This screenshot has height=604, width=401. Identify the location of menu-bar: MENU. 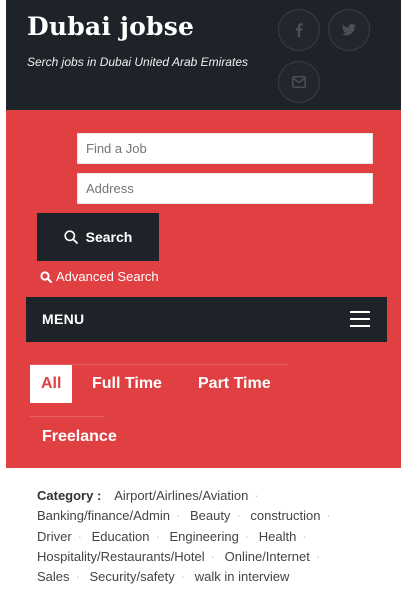
(206, 319).